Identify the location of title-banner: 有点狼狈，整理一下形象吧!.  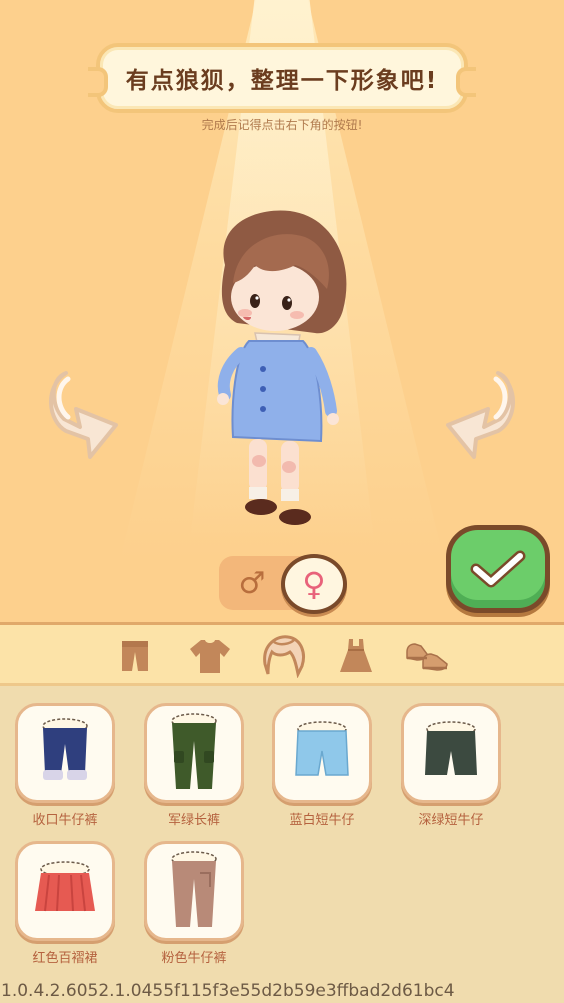
(282, 78).